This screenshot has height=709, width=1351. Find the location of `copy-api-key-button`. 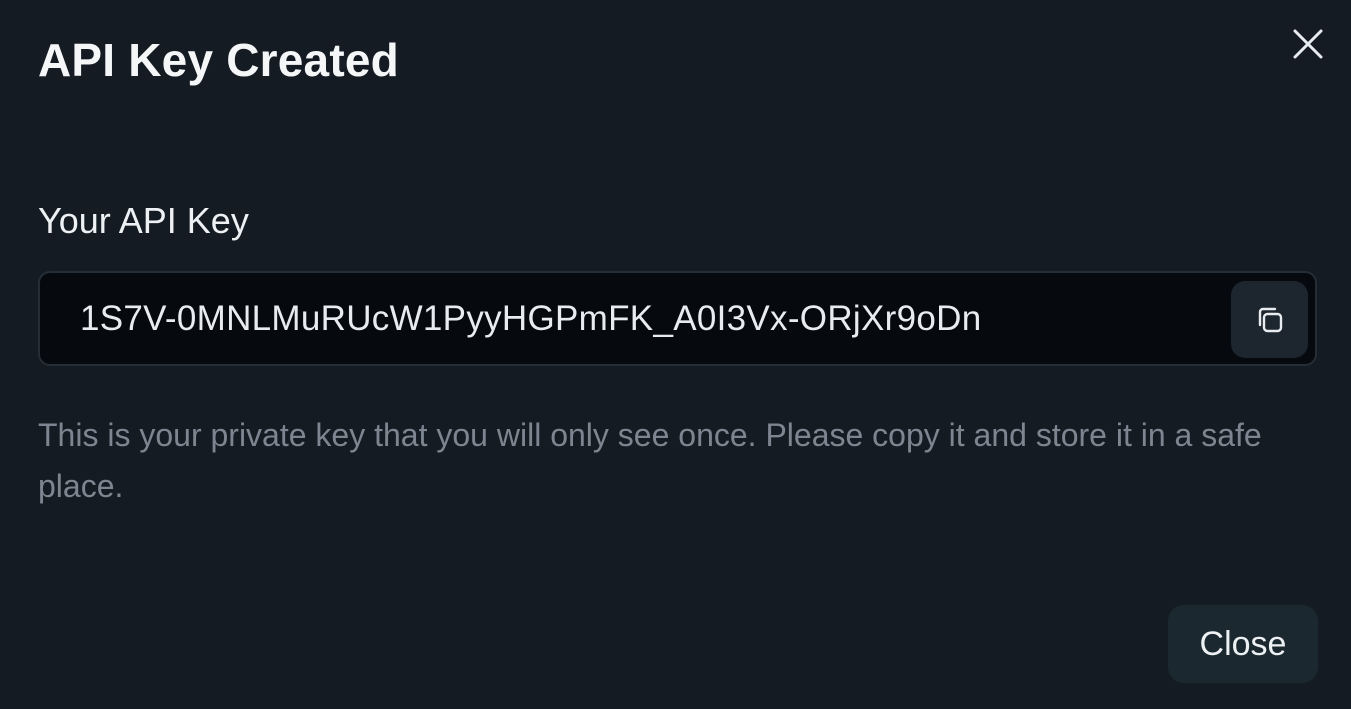

copy-api-key-button is located at coordinates (1269, 319).